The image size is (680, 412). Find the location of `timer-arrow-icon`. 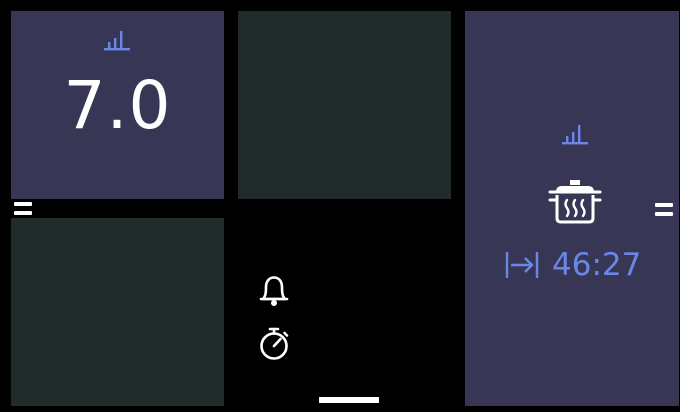

timer-arrow-icon is located at coordinates (522, 265).